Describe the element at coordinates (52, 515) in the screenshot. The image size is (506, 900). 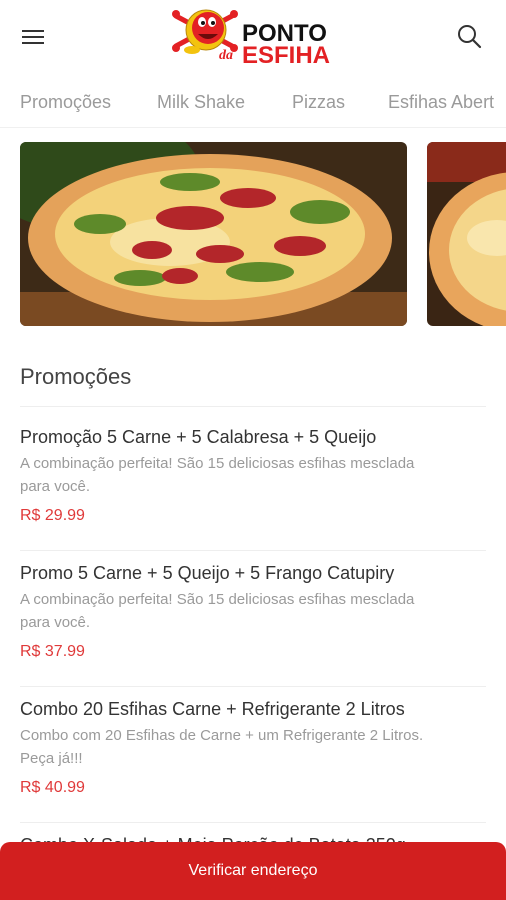
I see `item-price: R$ 29.99` at that location.